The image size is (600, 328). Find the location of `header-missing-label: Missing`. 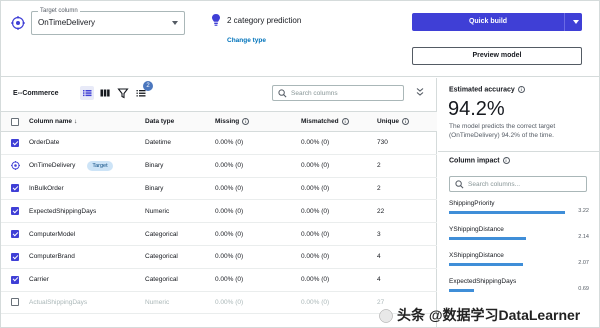

header-missing-label: Missing is located at coordinates (227, 122).